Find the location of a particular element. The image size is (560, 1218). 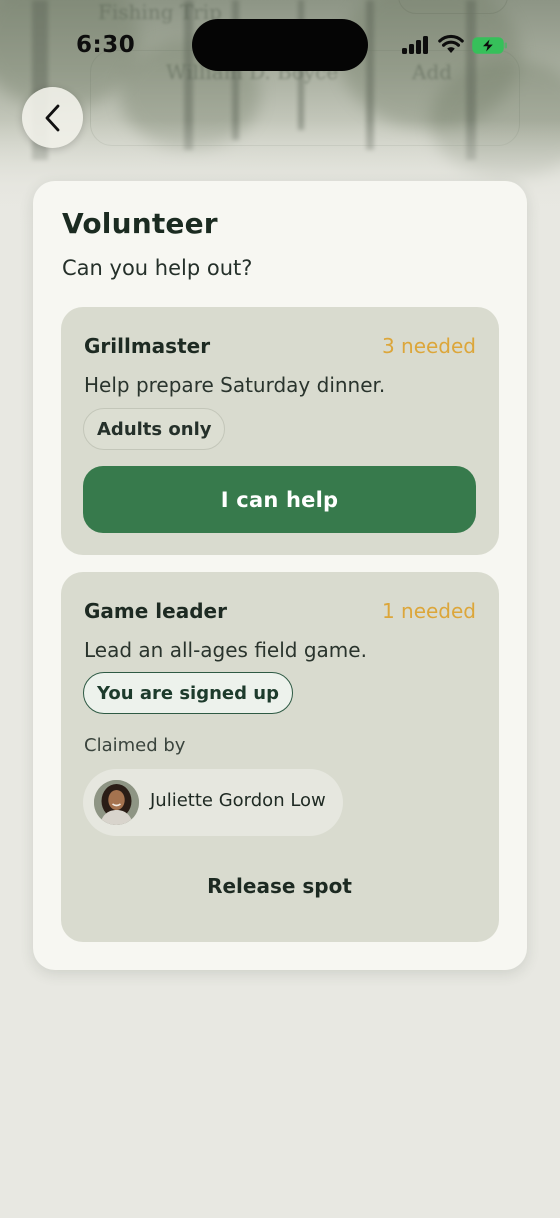

claimed-by-person-chip: Juliette Gordon Low is located at coordinates (213, 802).